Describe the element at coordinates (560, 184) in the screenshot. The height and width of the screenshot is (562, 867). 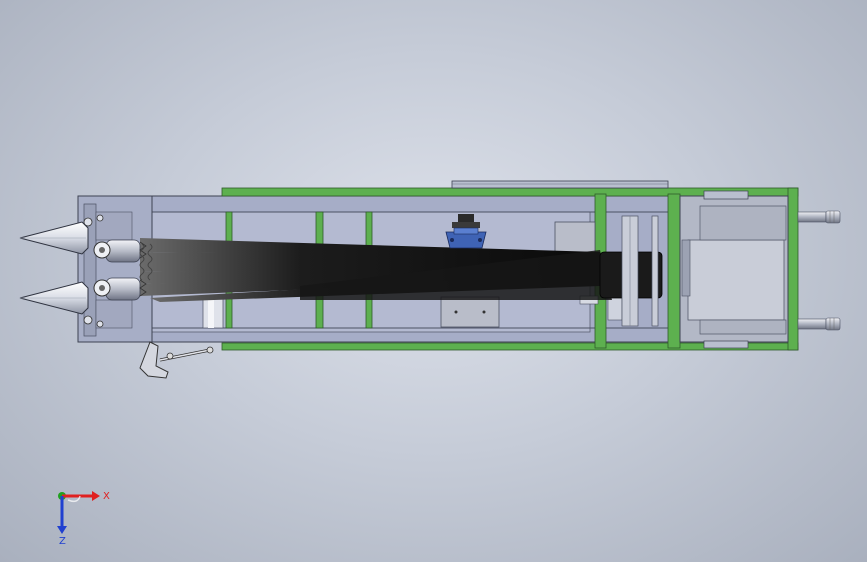
I see `top-rail` at that location.